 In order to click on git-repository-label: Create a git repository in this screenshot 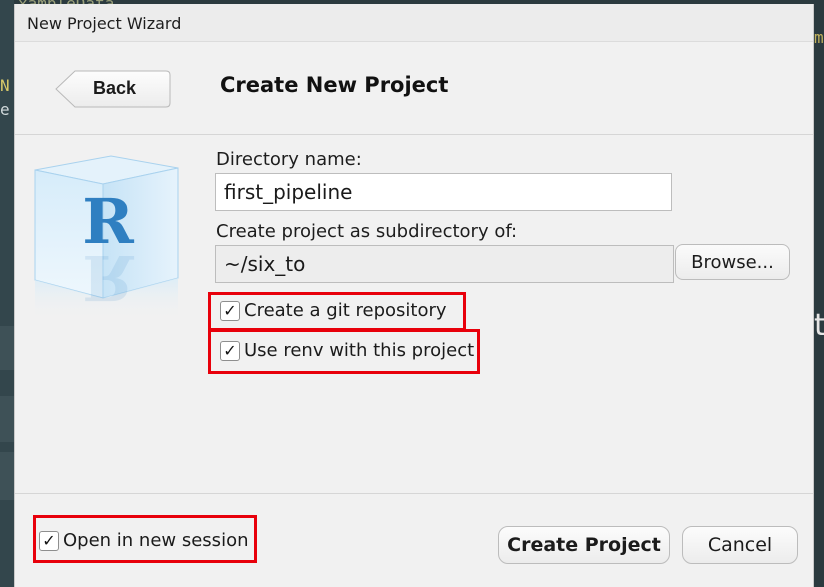, I will do `click(345, 310)`.